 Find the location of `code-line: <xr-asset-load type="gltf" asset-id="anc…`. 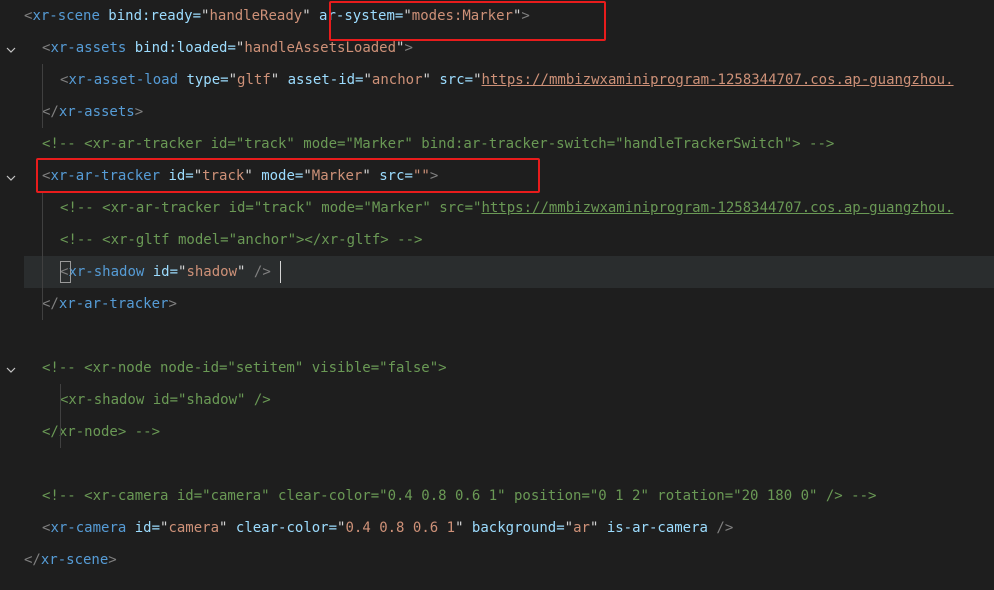

code-line: <xr-asset-load type="gltf" asset-id="anc… is located at coordinates (497, 80).